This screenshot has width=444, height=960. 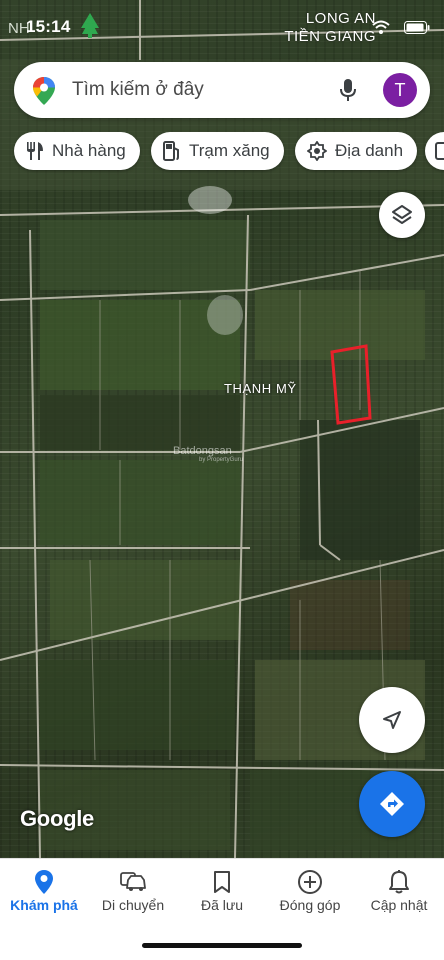 What do you see at coordinates (330, 36) in the screenshot?
I see `region-line-2: TIỀN GIANG` at bounding box center [330, 36].